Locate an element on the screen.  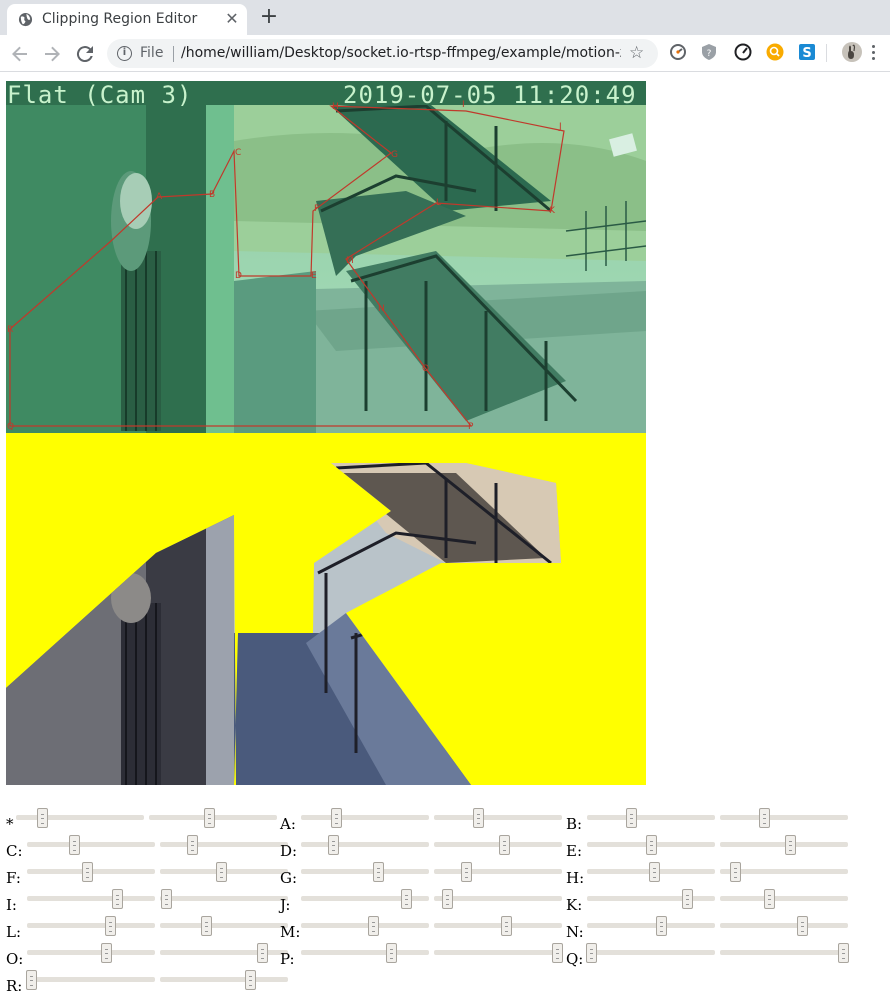
slider-a-y is located at coordinates (498, 818).